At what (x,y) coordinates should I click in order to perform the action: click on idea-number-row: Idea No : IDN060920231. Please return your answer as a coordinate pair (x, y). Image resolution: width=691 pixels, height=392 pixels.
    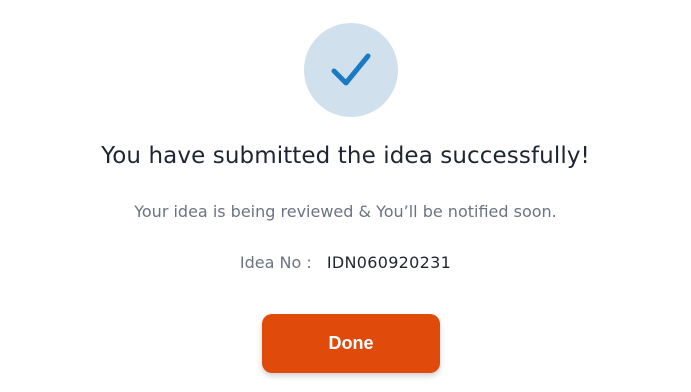
    Looking at the image, I should click on (345, 262).